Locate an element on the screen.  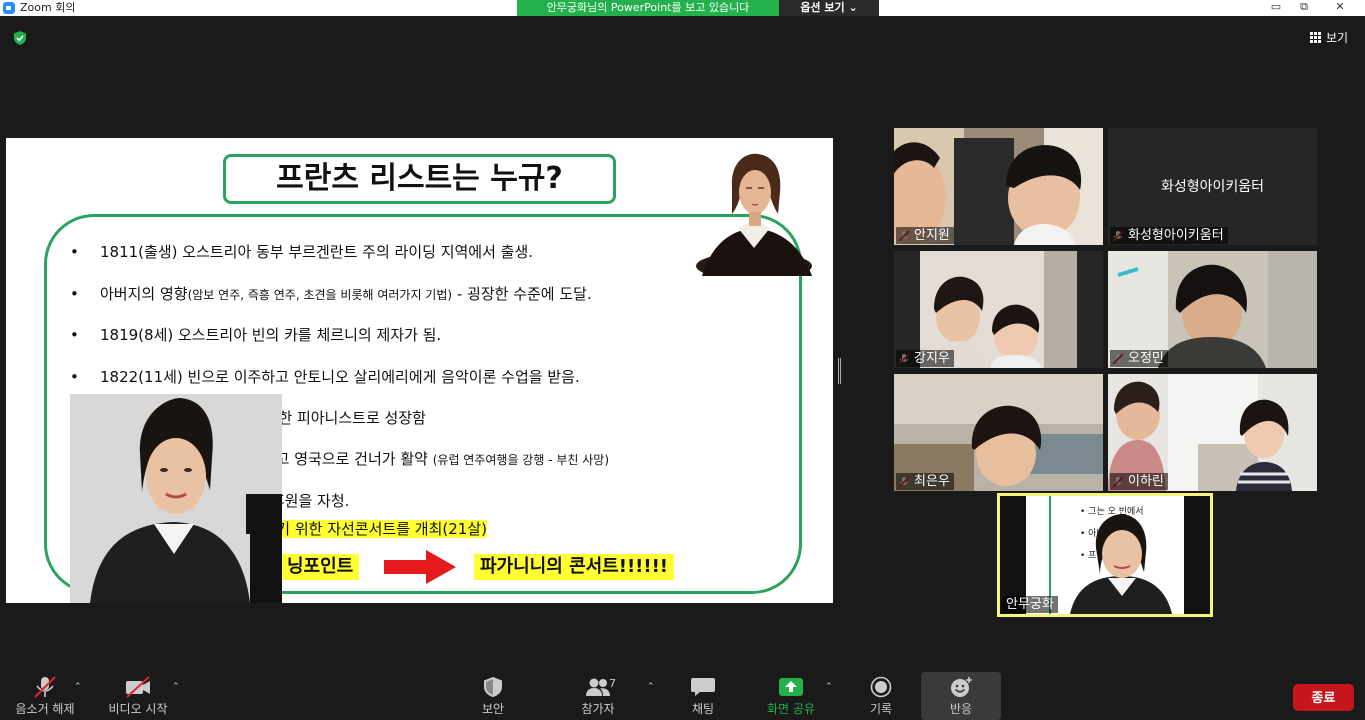
participant-count-badge: 7 is located at coordinates (612, 683).